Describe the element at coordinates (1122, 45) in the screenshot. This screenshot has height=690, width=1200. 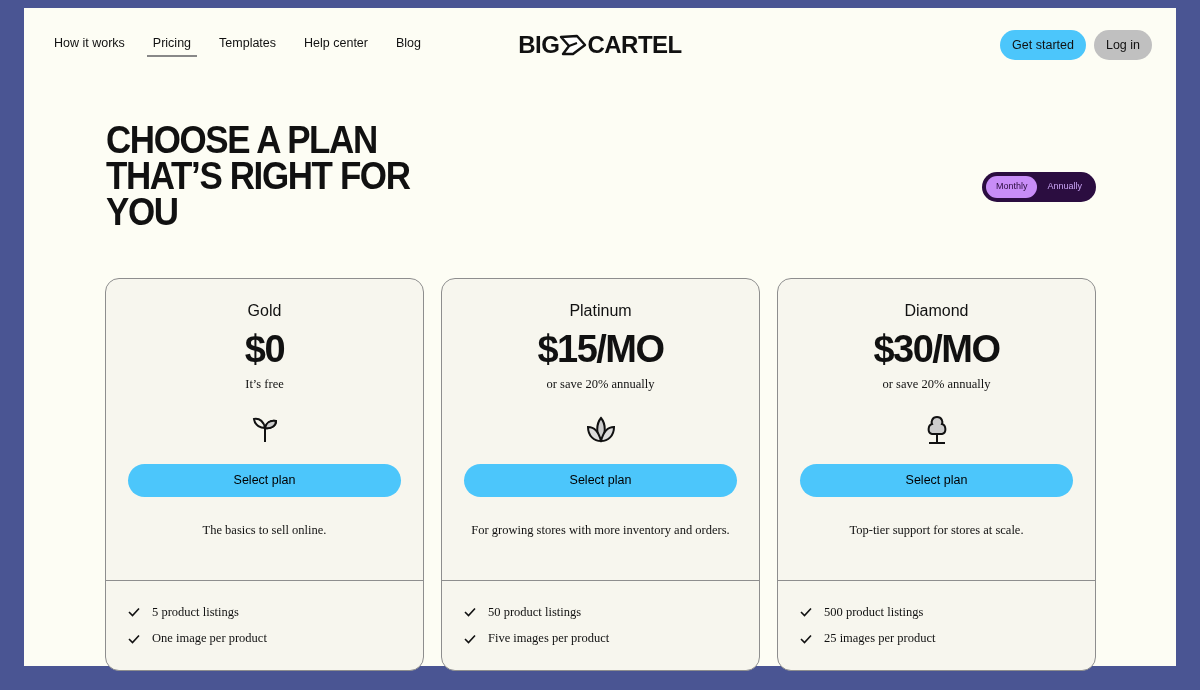
I see `login-button: Log in` at that location.